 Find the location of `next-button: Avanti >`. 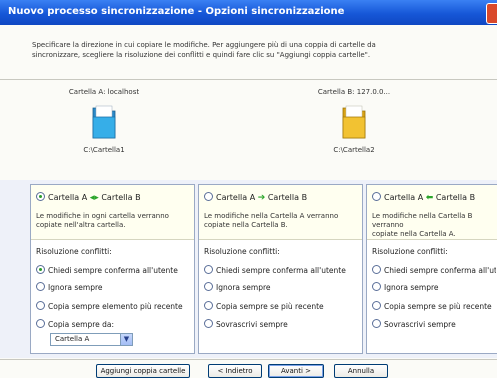

next-button: Avanti > is located at coordinates (296, 371).